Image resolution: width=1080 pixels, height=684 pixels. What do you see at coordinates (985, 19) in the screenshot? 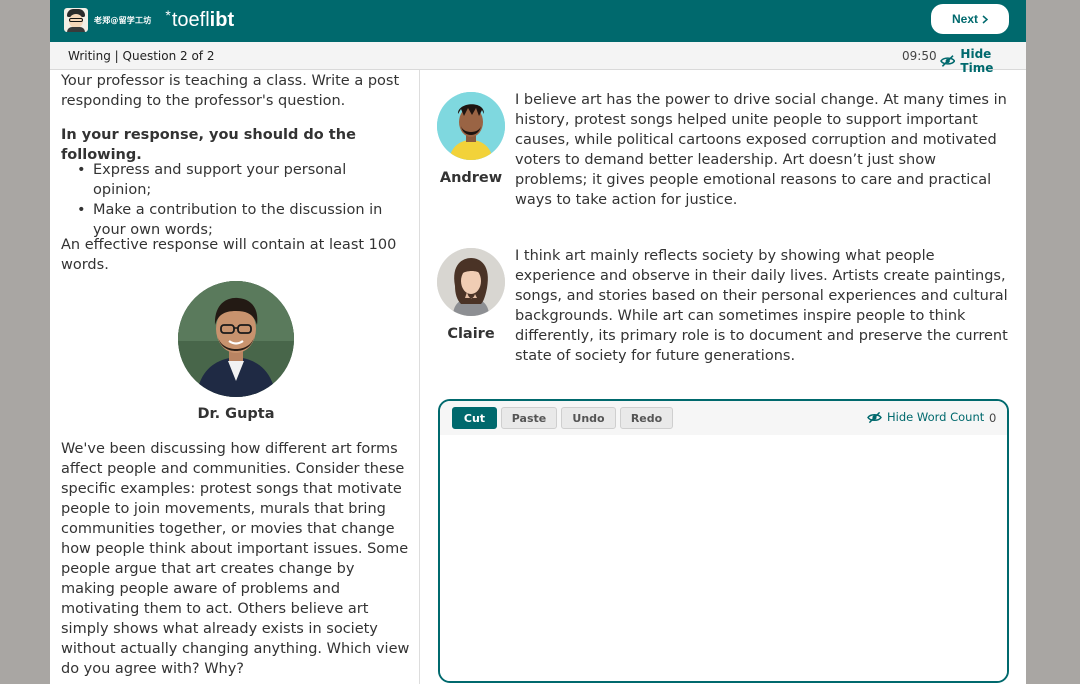
I see `chevron-right-icon` at bounding box center [985, 19].